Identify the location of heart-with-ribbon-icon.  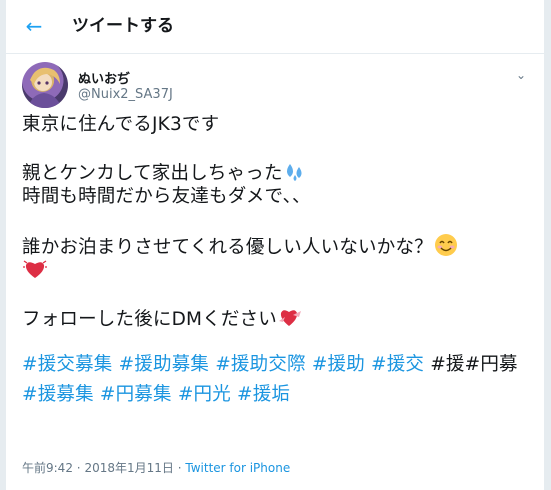
(290, 320).